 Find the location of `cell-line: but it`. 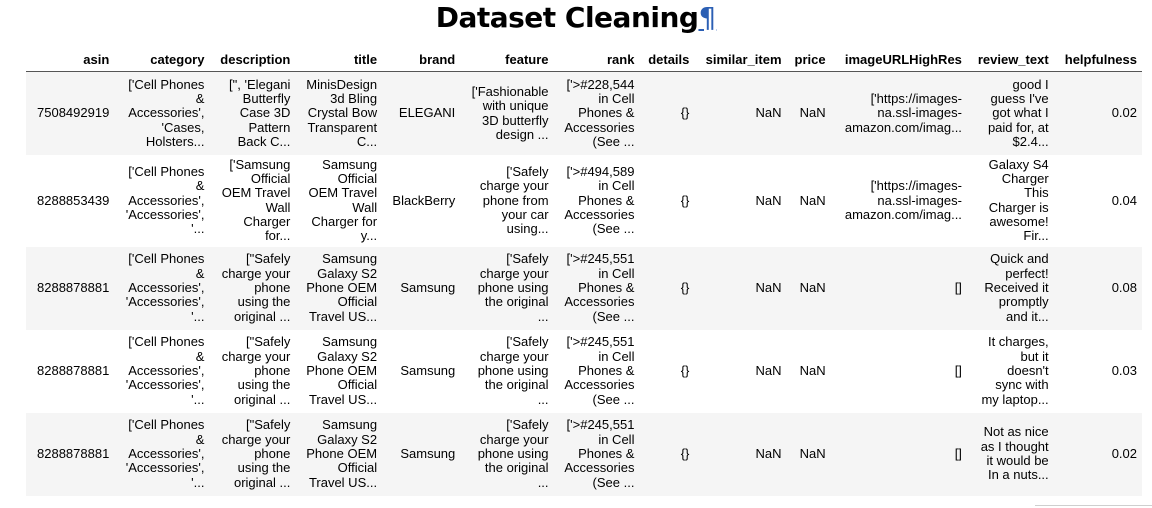

cell-line: but it is located at coordinates (1034, 356).